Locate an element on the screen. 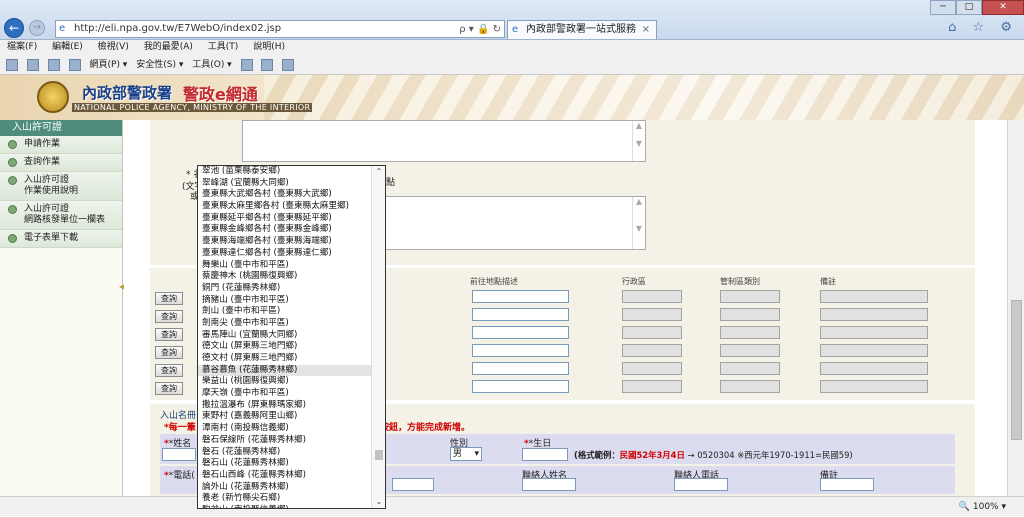 Image resolution: width=1024 pixels, height=517 pixels. birth-input is located at coordinates (545, 454).